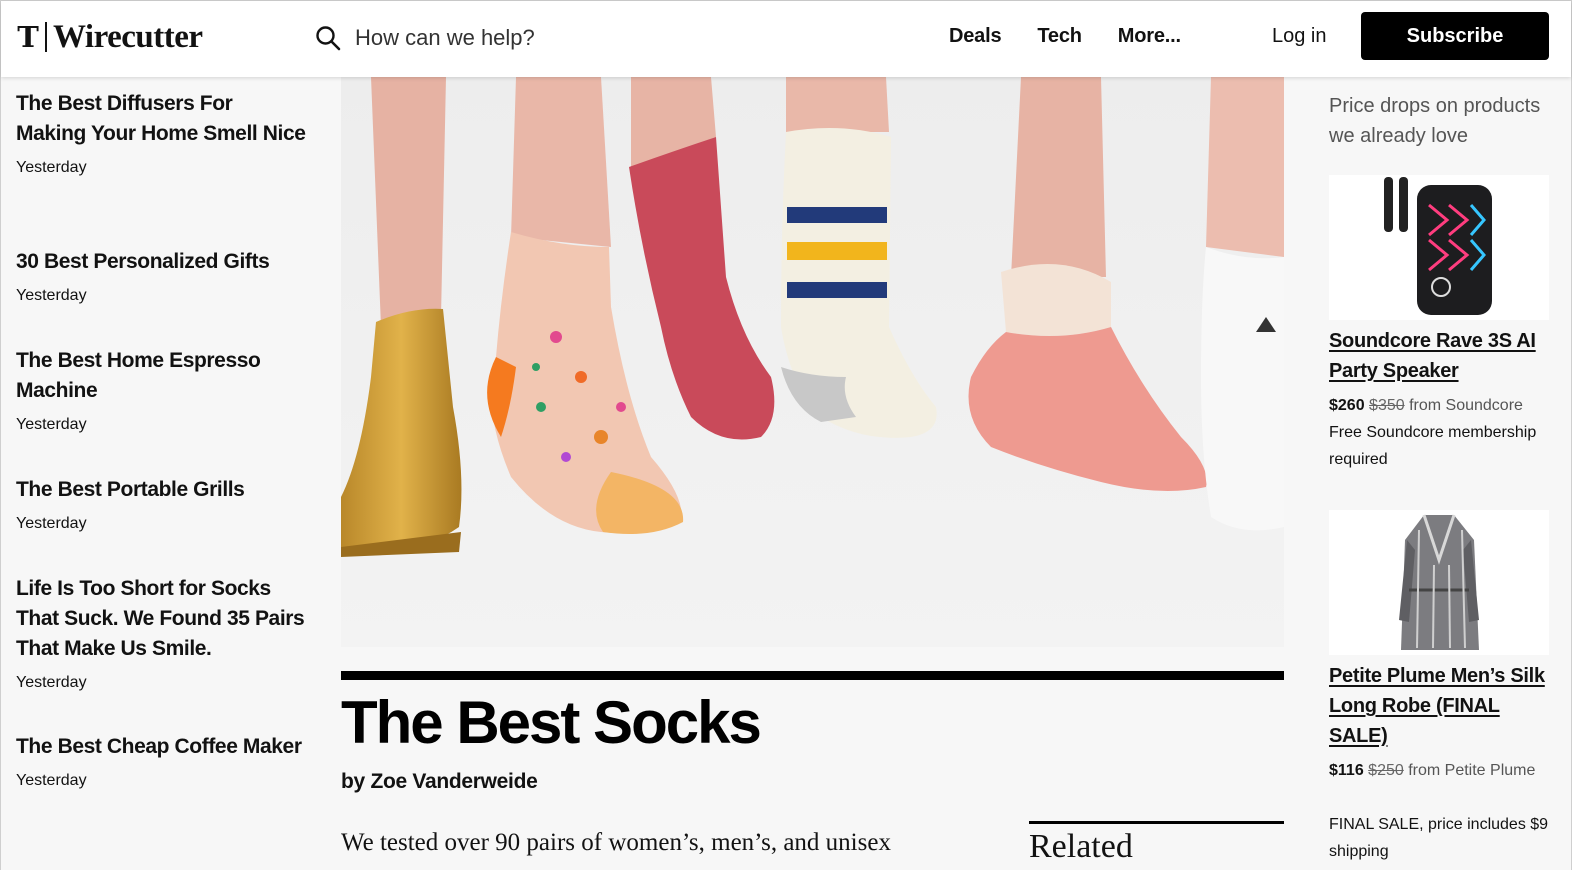 The height and width of the screenshot is (870, 1572). Describe the element at coordinates (46, 37) in the screenshot. I see `logo-divider` at that location.